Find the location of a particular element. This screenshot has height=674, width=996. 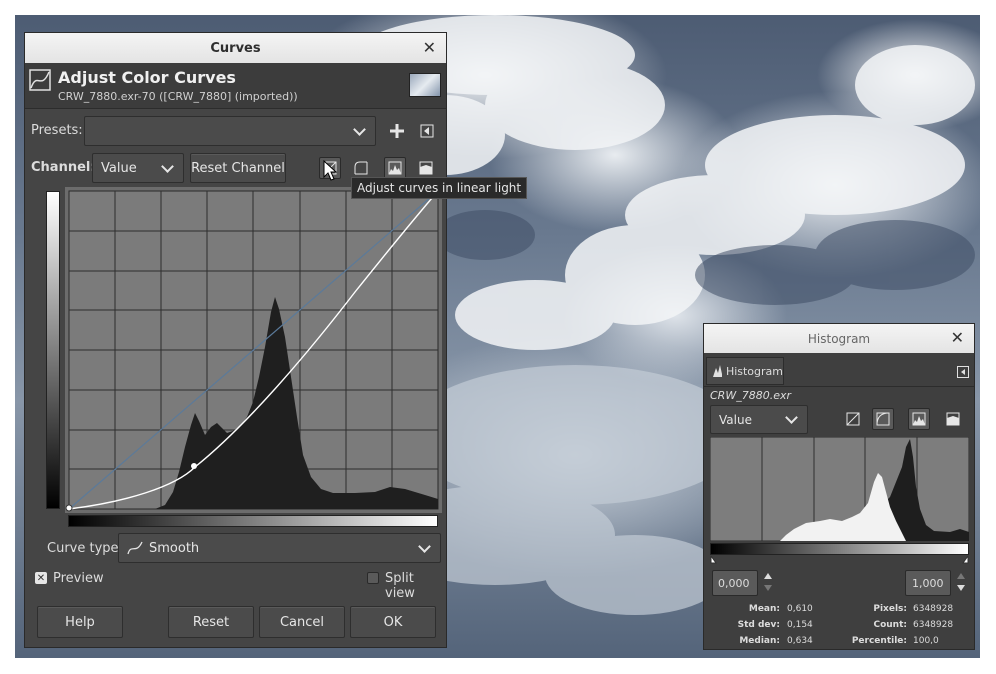

range-sliders is located at coordinates (839, 560).